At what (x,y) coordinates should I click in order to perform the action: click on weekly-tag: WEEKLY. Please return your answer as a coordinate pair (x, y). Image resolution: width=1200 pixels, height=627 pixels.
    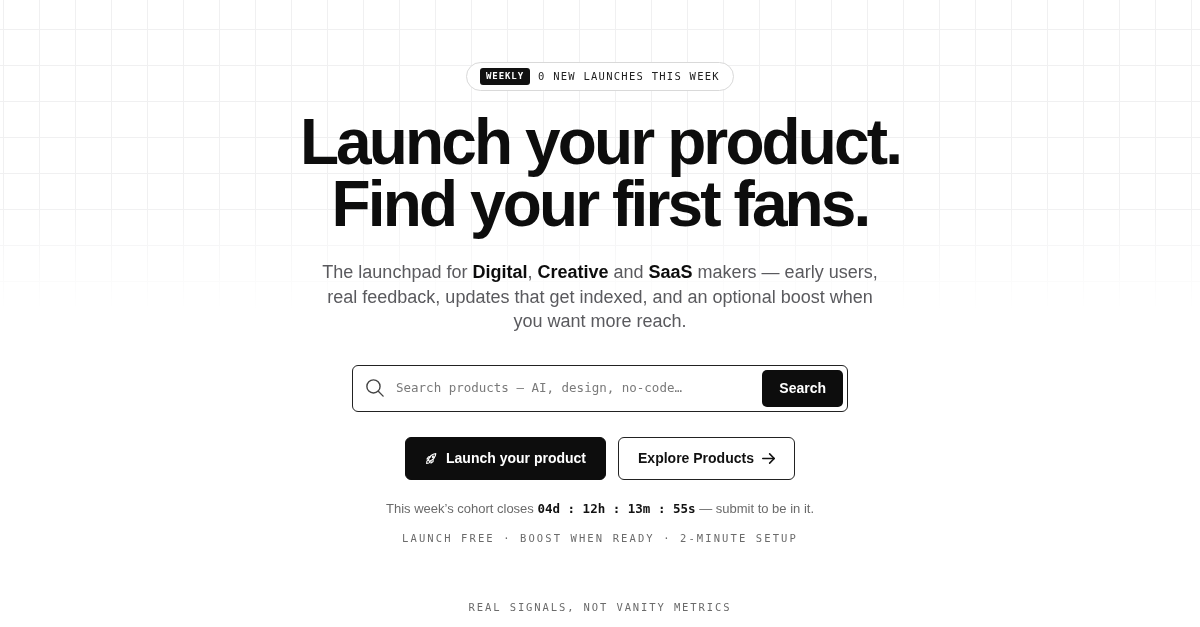
    Looking at the image, I should click on (505, 76).